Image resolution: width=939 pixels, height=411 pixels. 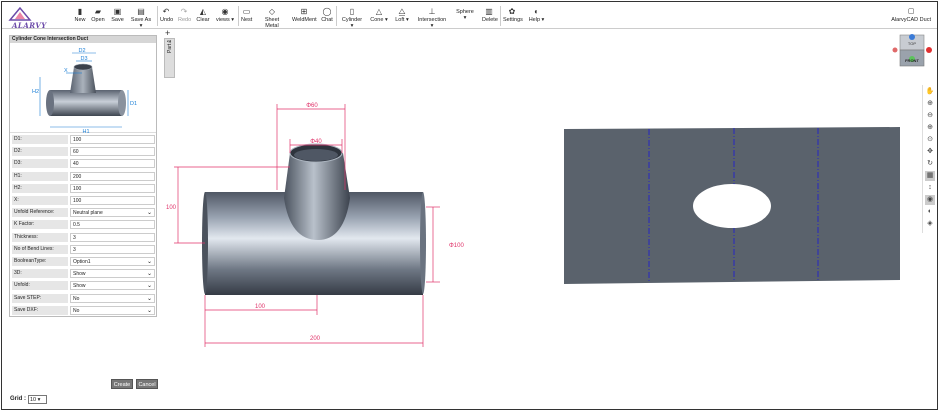 I want to click on cancel-button: Cancel, so click(x=147, y=384).